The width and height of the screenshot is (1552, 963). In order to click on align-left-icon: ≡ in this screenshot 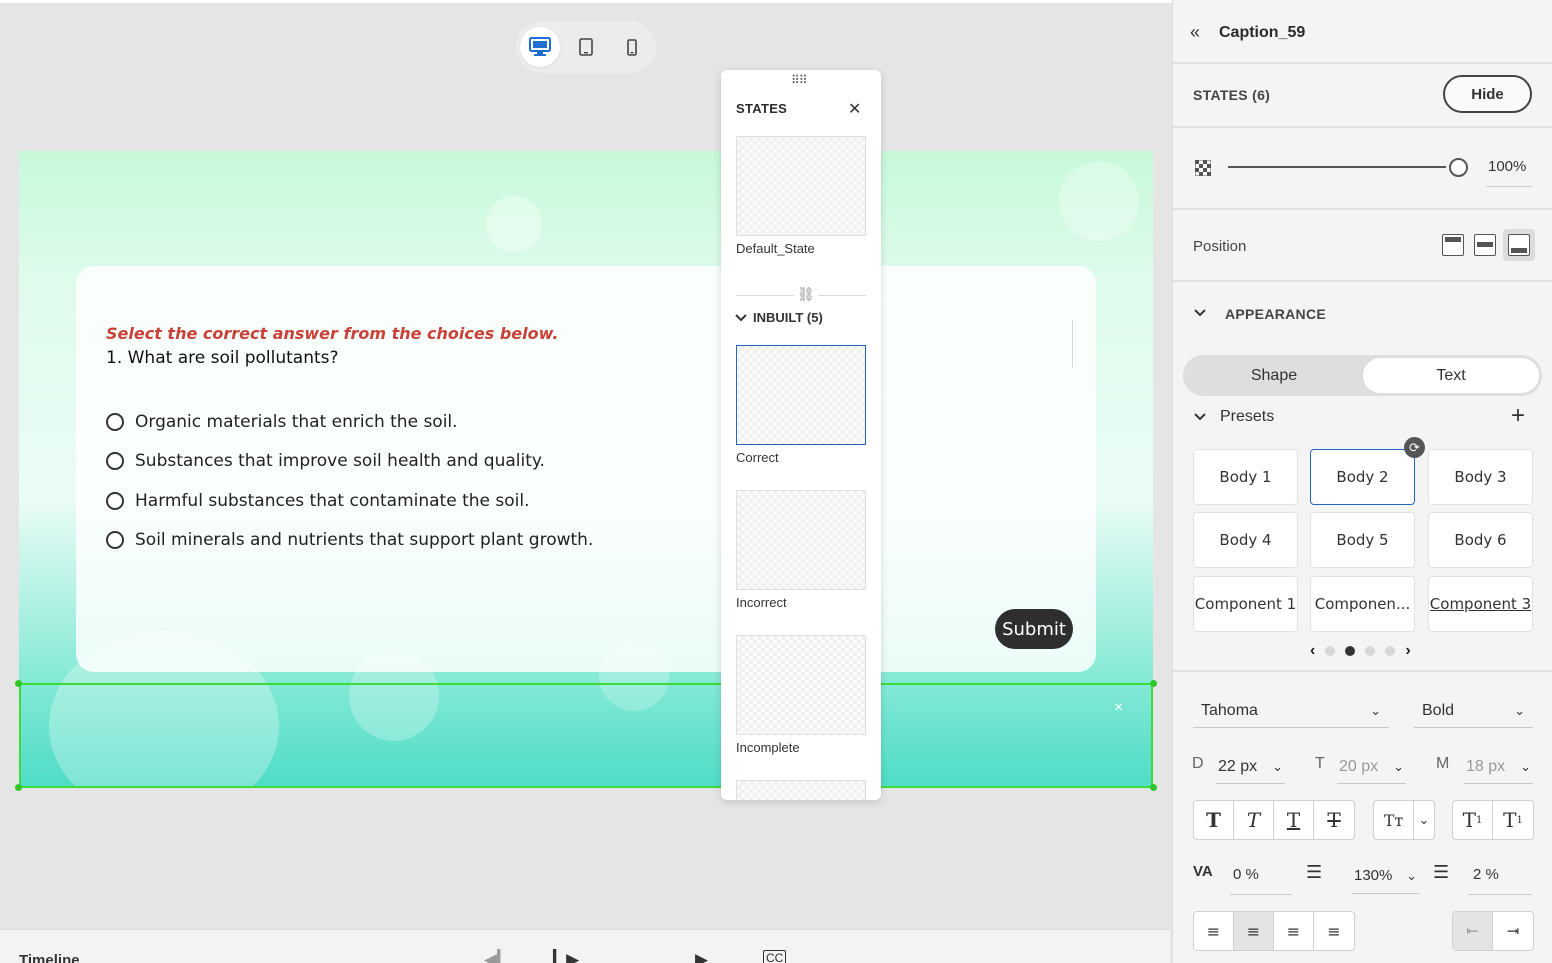, I will do `click(1214, 931)`.